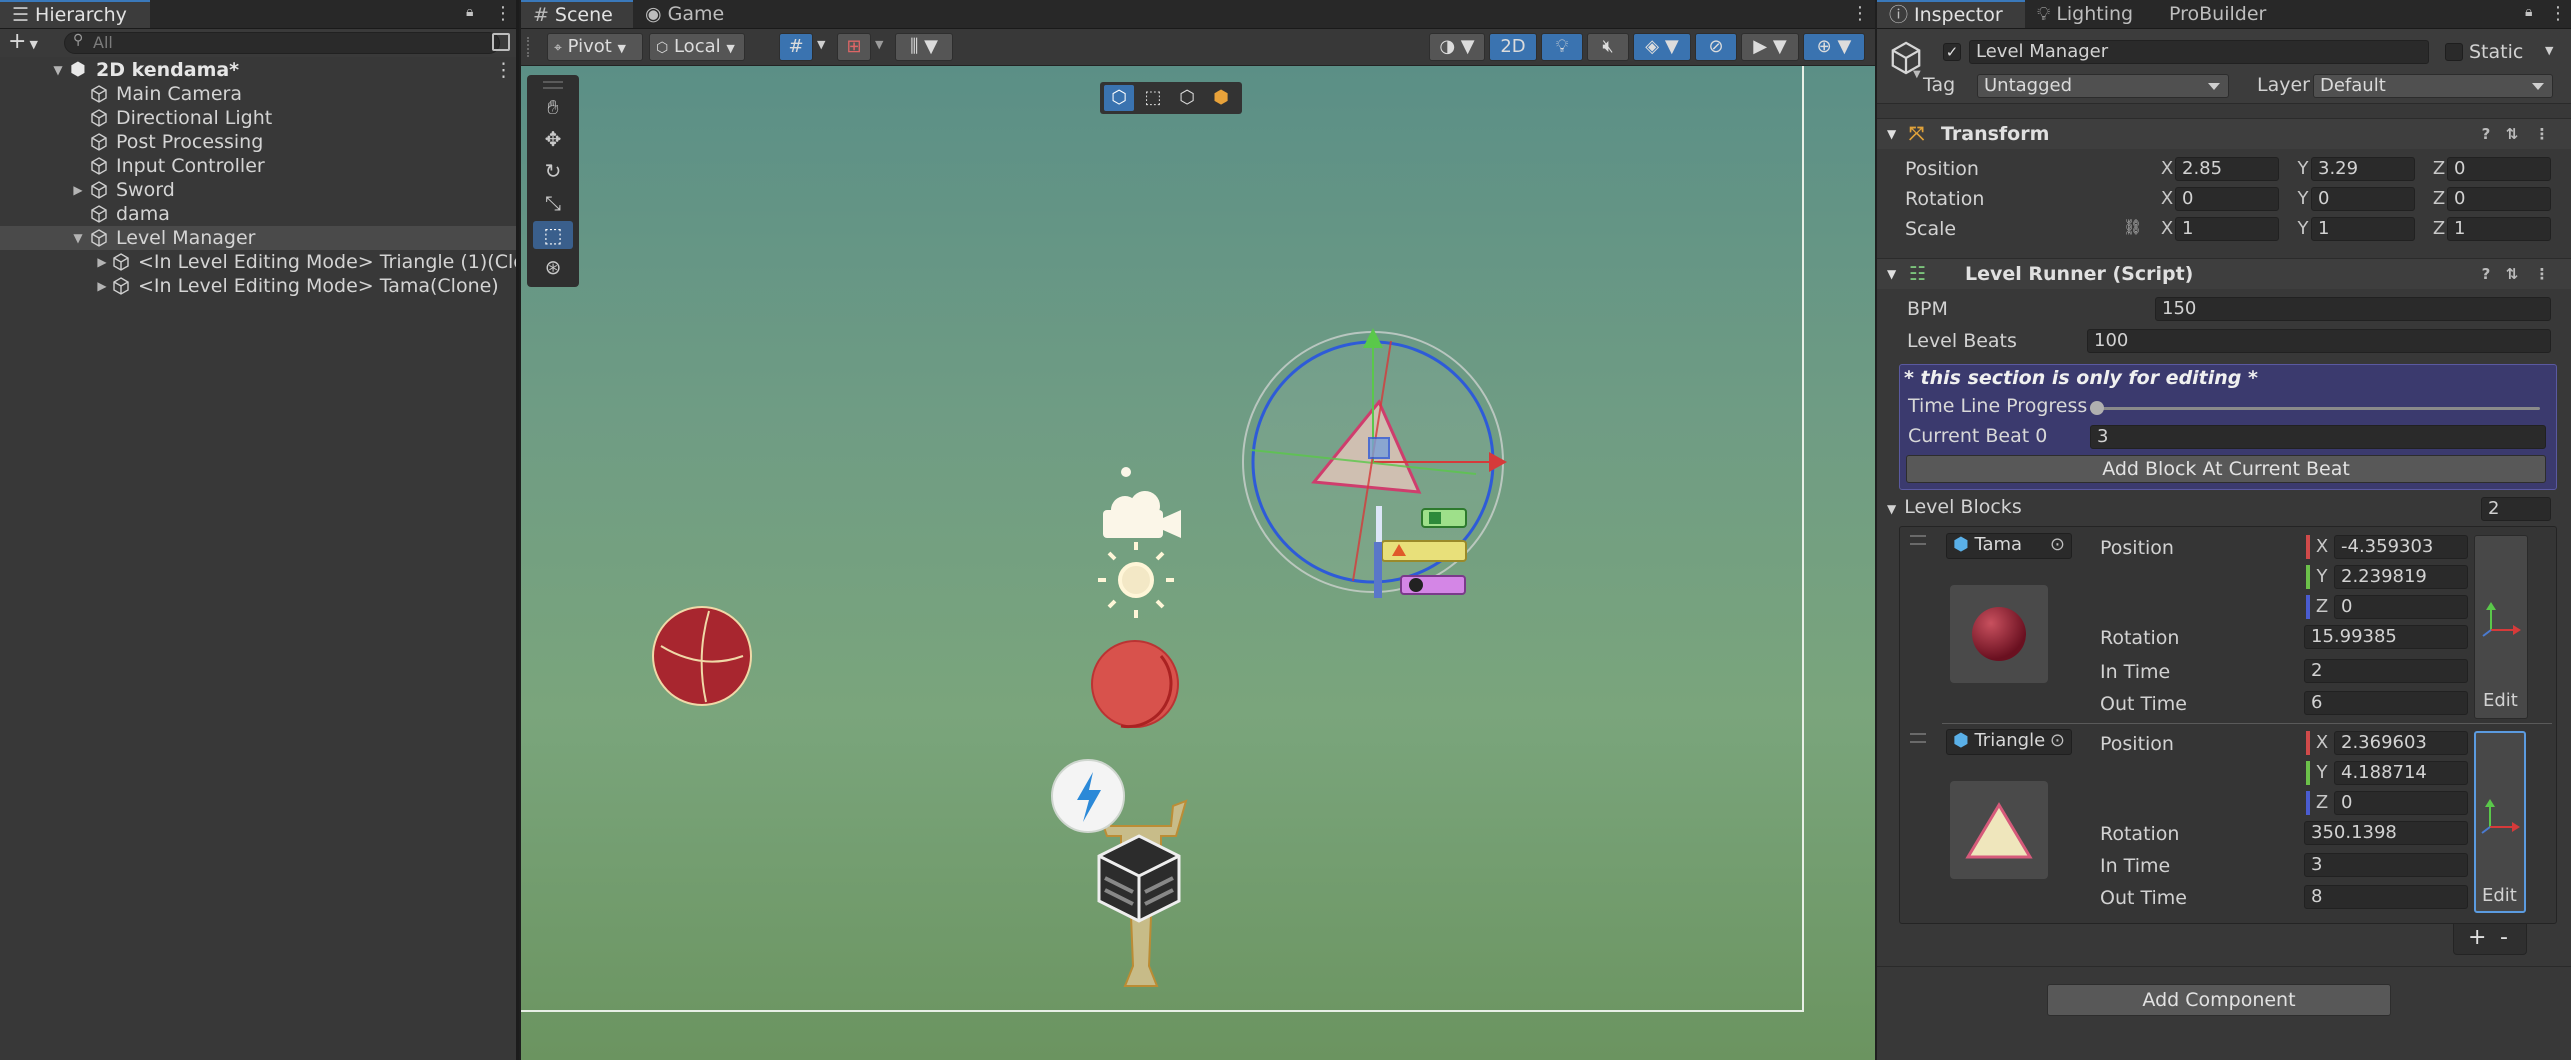 The height and width of the screenshot is (1060, 2571). Describe the element at coordinates (259, 286) in the screenshot. I see `list-item: ▶ <In Level Editing Mode> Tama(Clone)` at that location.